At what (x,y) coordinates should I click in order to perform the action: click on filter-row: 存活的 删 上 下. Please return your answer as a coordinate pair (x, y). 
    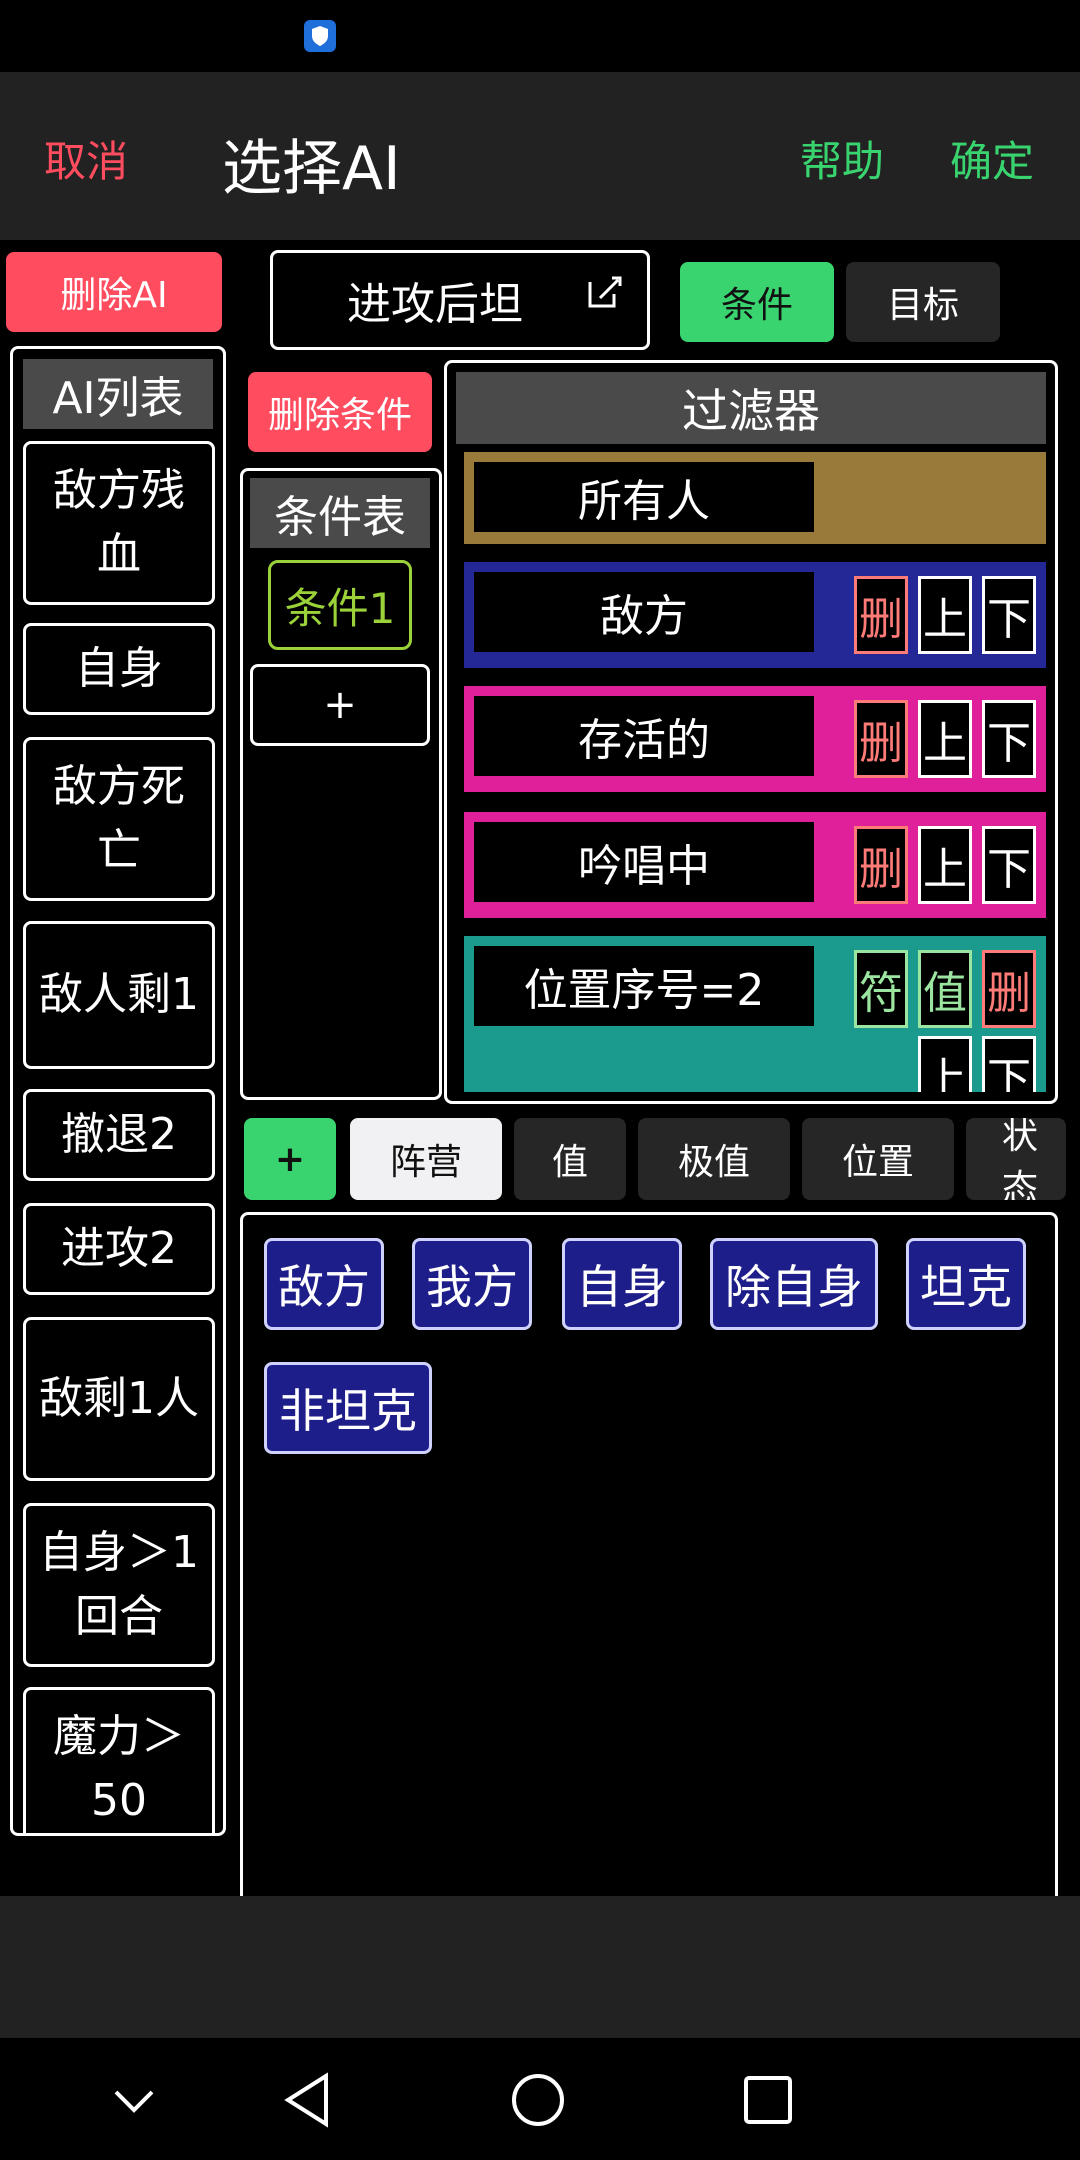
    Looking at the image, I should click on (755, 739).